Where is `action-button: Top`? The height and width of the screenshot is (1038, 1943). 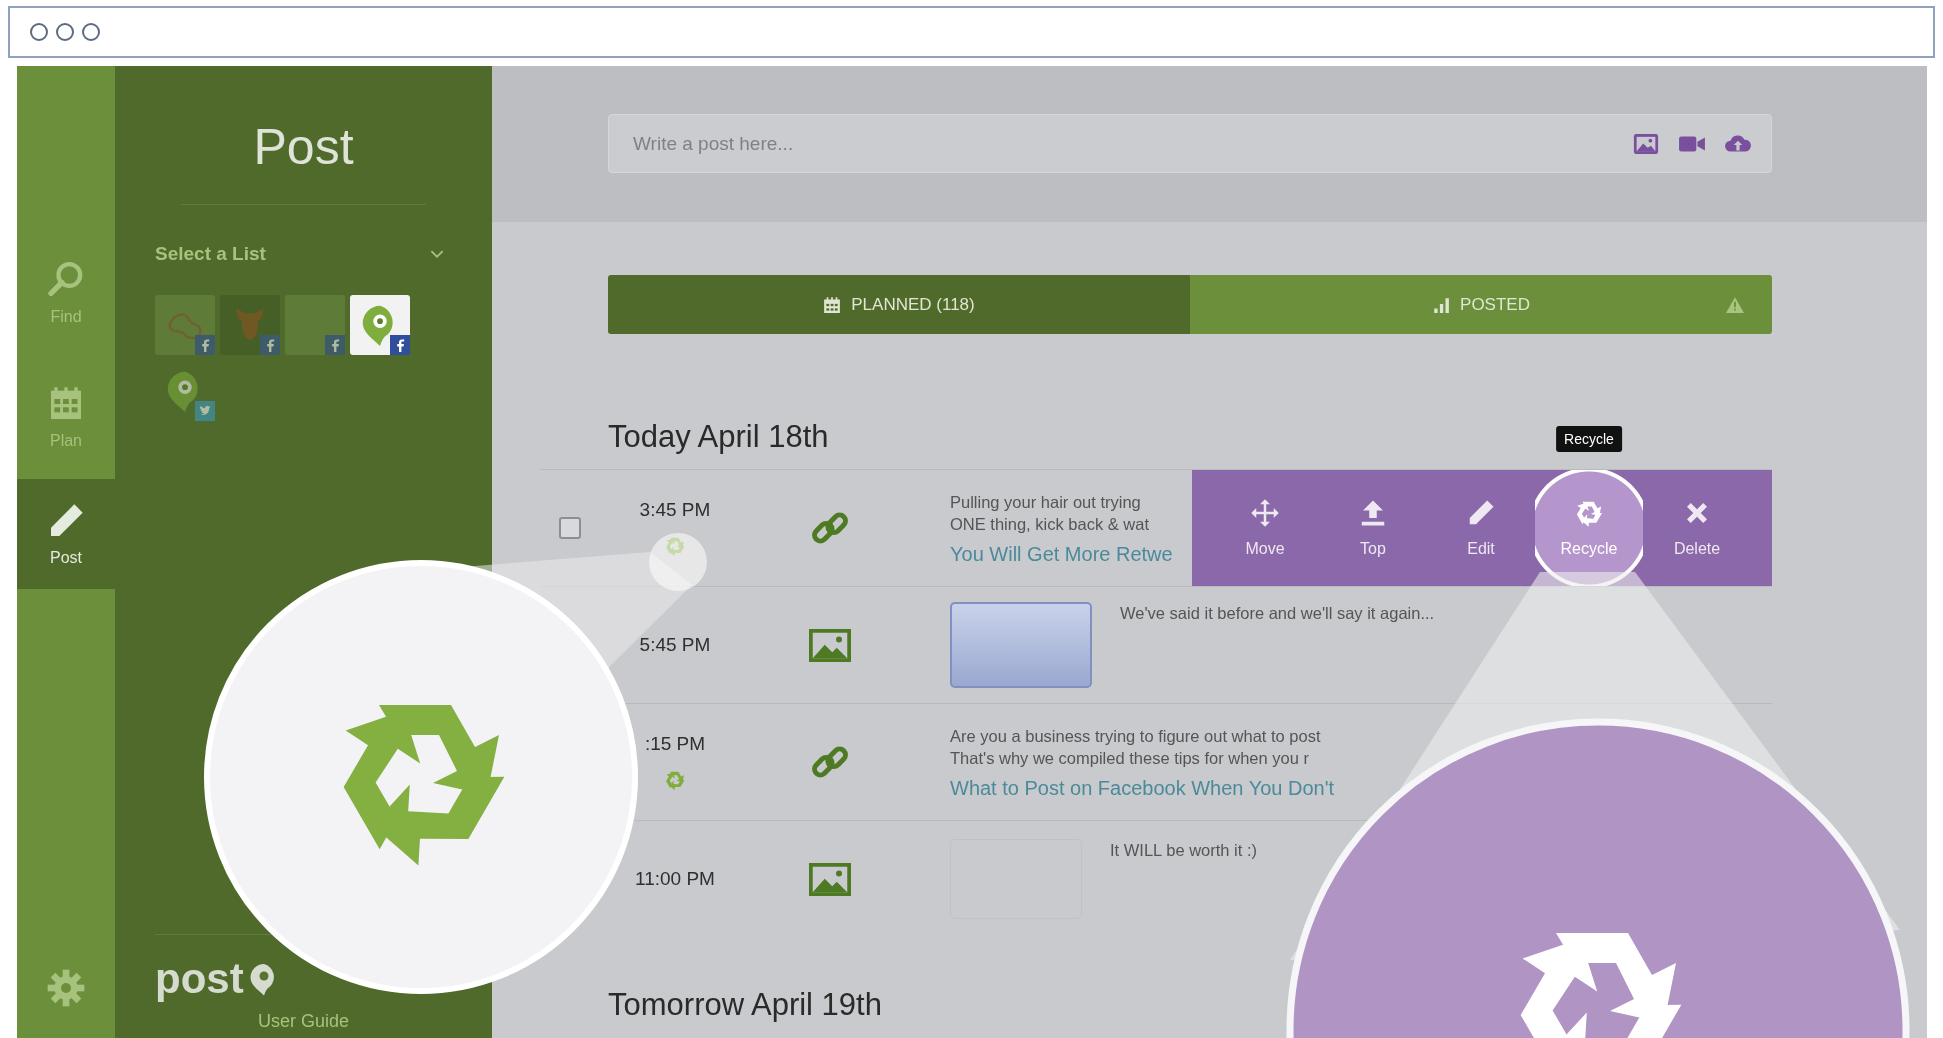
action-button: Top is located at coordinates (1373, 528).